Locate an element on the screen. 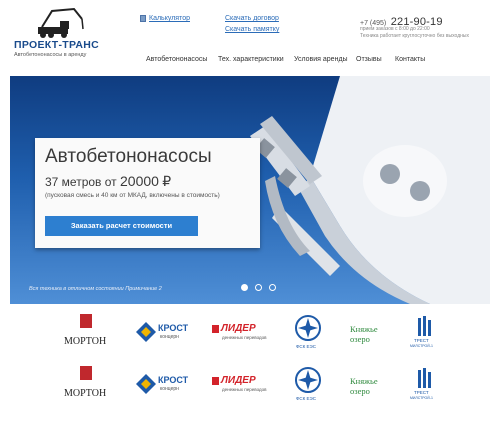 This screenshot has height=422, width=500. currency-symbol: ₽ is located at coordinates (167, 181).